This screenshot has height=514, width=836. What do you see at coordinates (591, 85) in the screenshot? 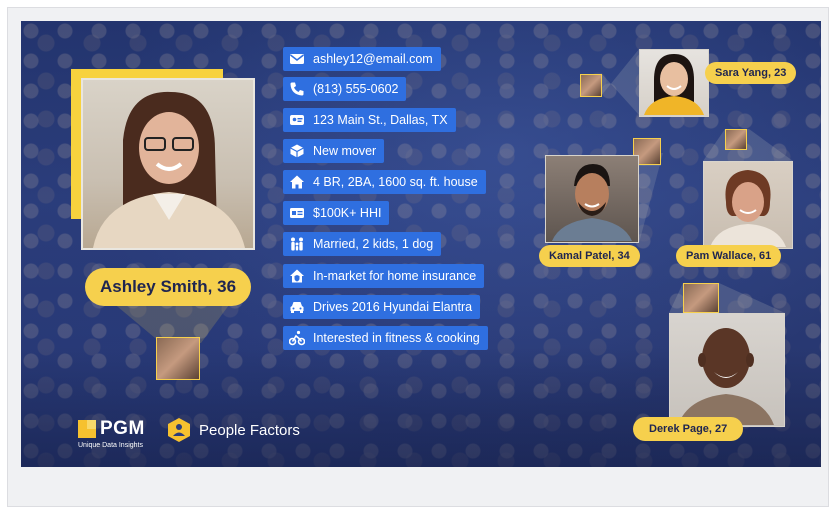
I see `sara-yang-thumbnail` at bounding box center [591, 85].